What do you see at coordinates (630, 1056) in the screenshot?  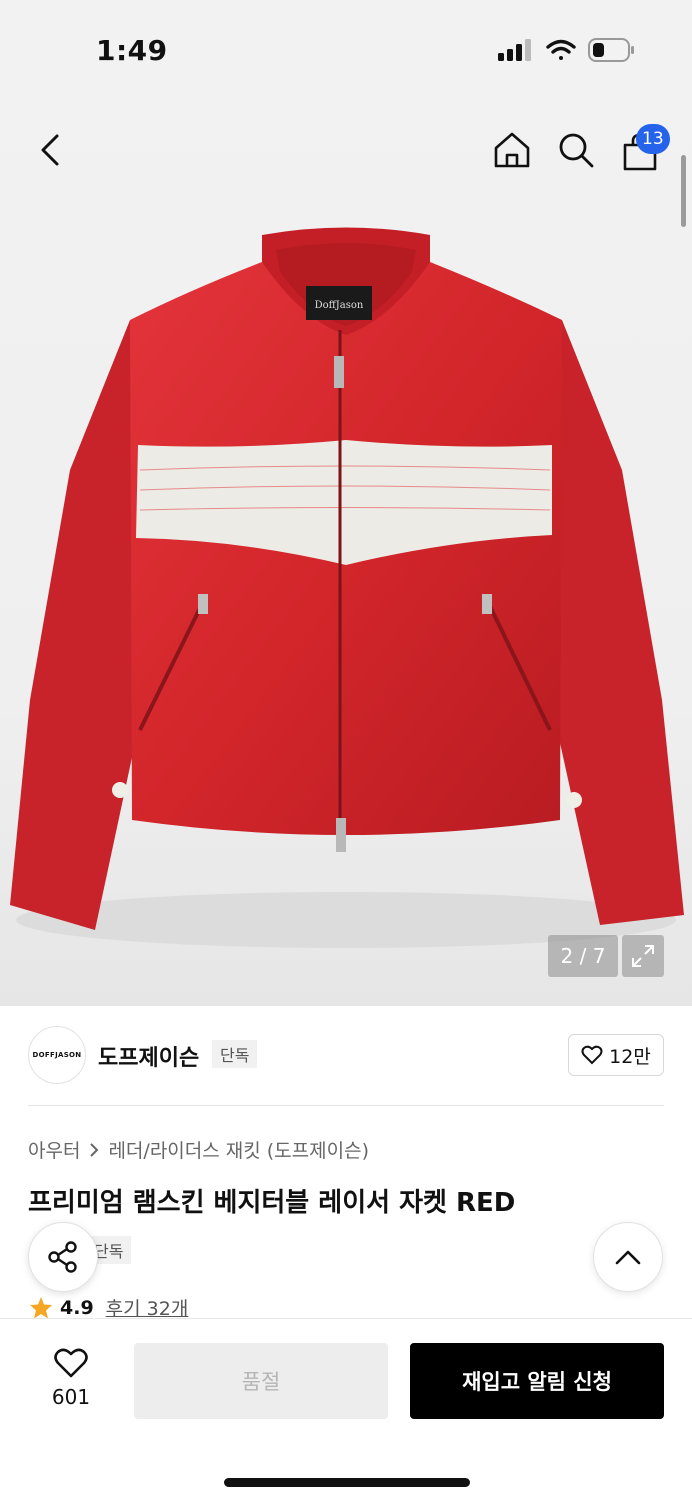 I see `brand-like-count: 12만` at bounding box center [630, 1056].